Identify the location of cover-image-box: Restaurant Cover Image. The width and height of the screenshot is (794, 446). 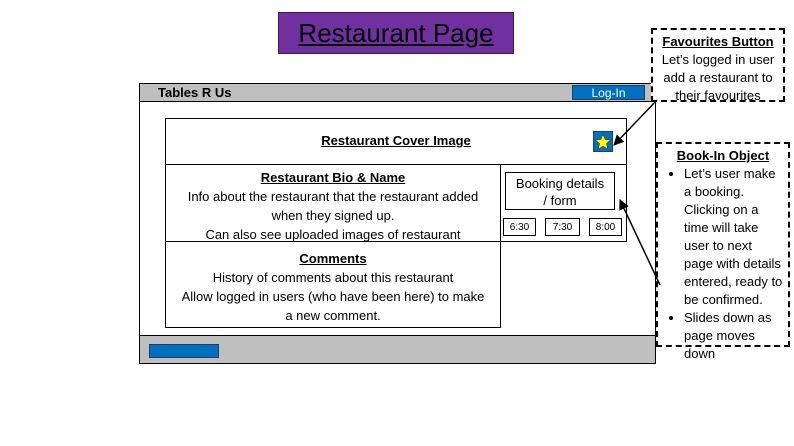
(396, 141).